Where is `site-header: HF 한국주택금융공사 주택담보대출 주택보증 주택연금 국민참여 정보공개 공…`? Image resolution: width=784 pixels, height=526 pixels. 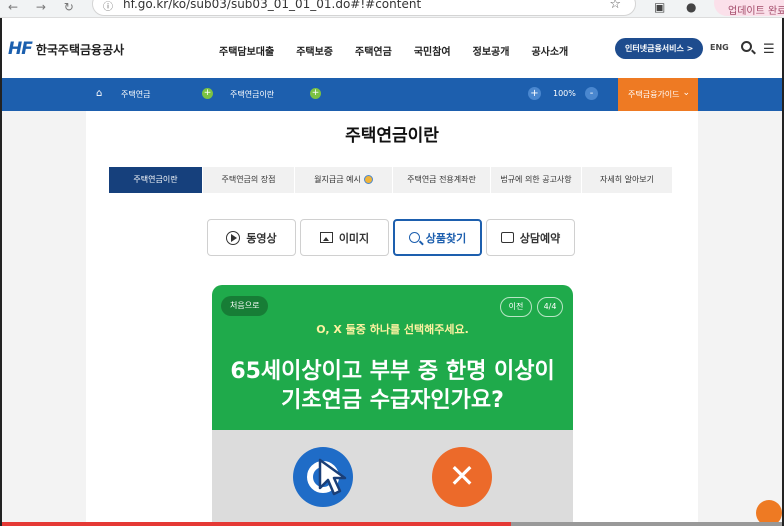
site-header: HF 한국주택금융공사 주택담보대출 주택보증 주택연금 국민참여 정보공개 공… is located at coordinates (392, 48).